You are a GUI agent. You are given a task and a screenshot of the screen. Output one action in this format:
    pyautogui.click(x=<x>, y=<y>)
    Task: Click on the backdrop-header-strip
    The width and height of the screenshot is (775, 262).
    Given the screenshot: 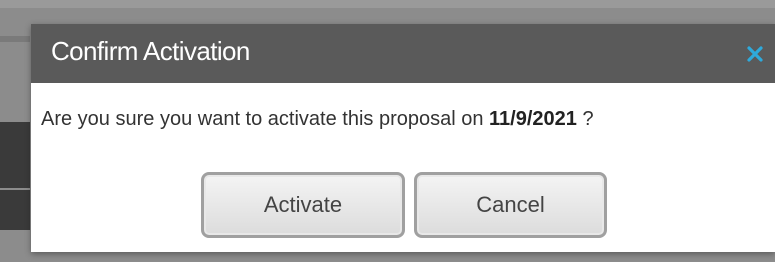 What is the action you would take?
    pyautogui.click(x=387, y=4)
    